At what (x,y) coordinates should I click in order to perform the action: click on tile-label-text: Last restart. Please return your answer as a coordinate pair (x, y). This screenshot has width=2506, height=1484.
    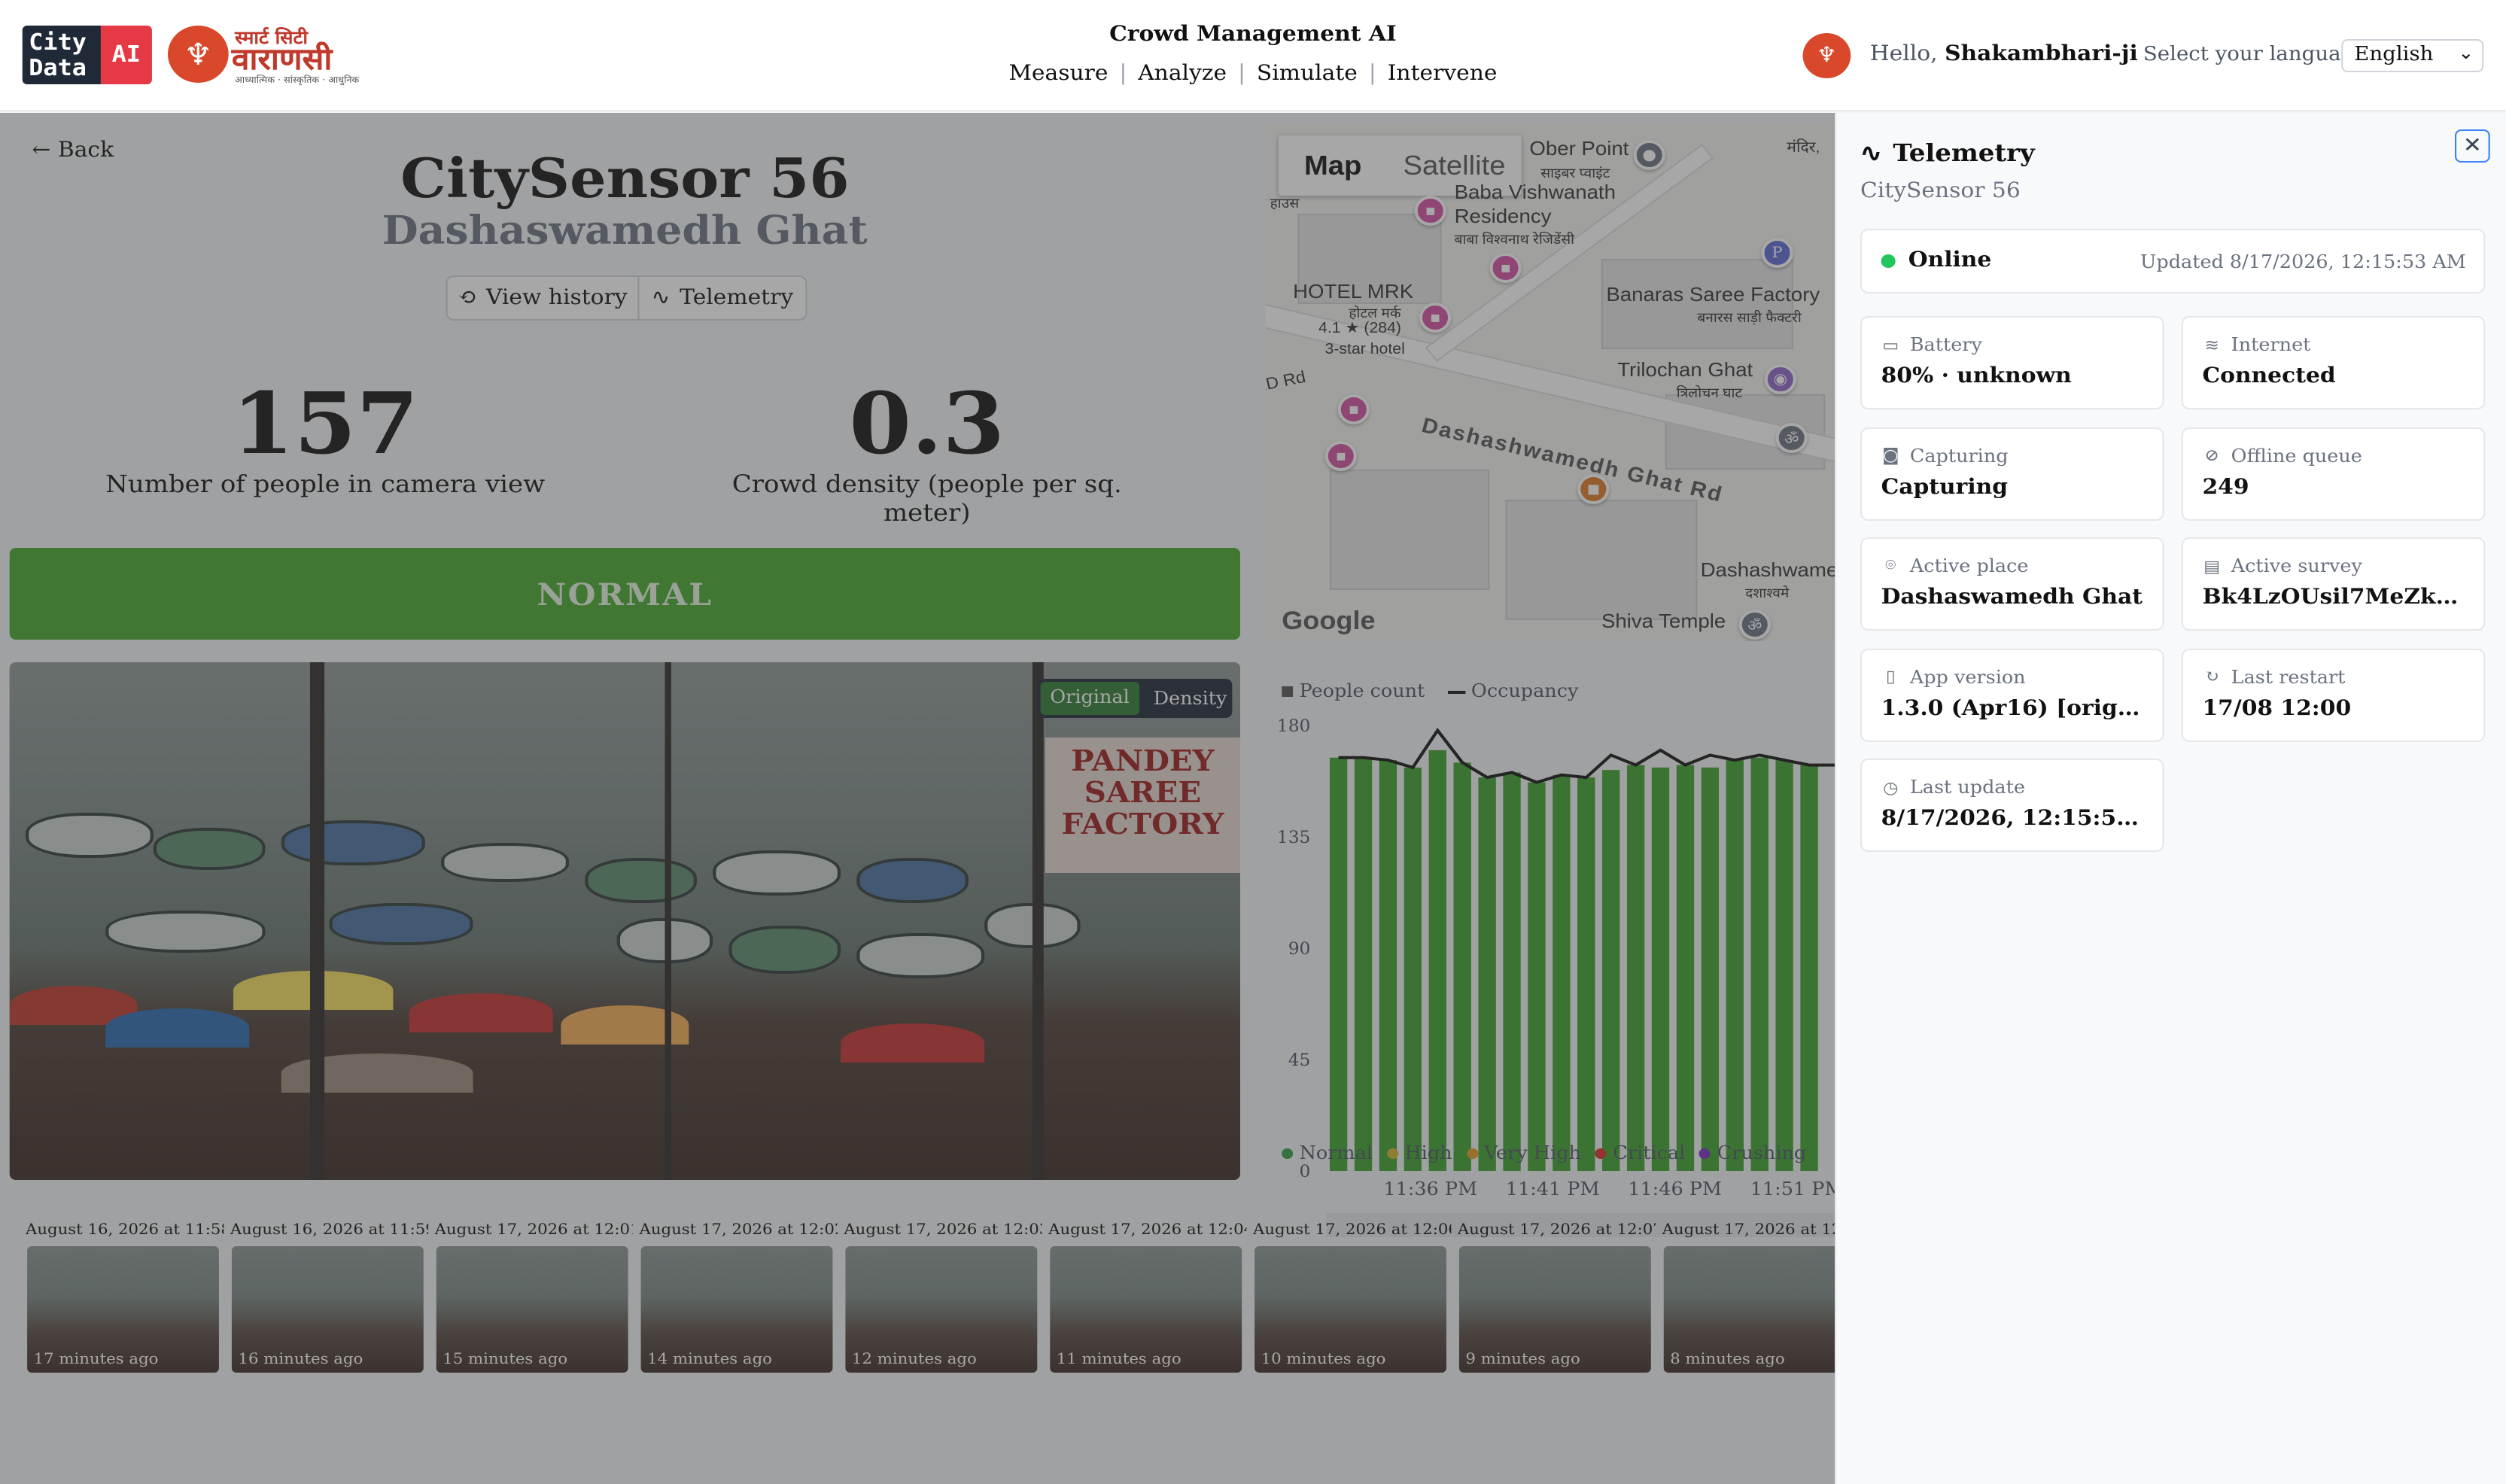
    Looking at the image, I should click on (2288, 676).